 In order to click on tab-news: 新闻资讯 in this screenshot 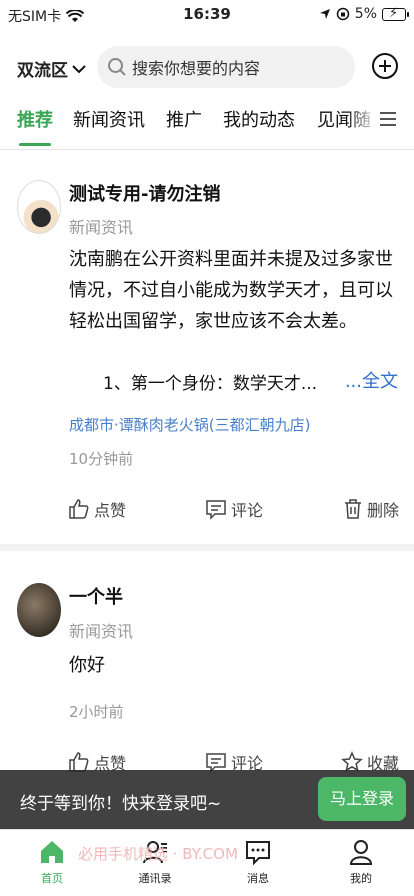, I will do `click(109, 119)`.